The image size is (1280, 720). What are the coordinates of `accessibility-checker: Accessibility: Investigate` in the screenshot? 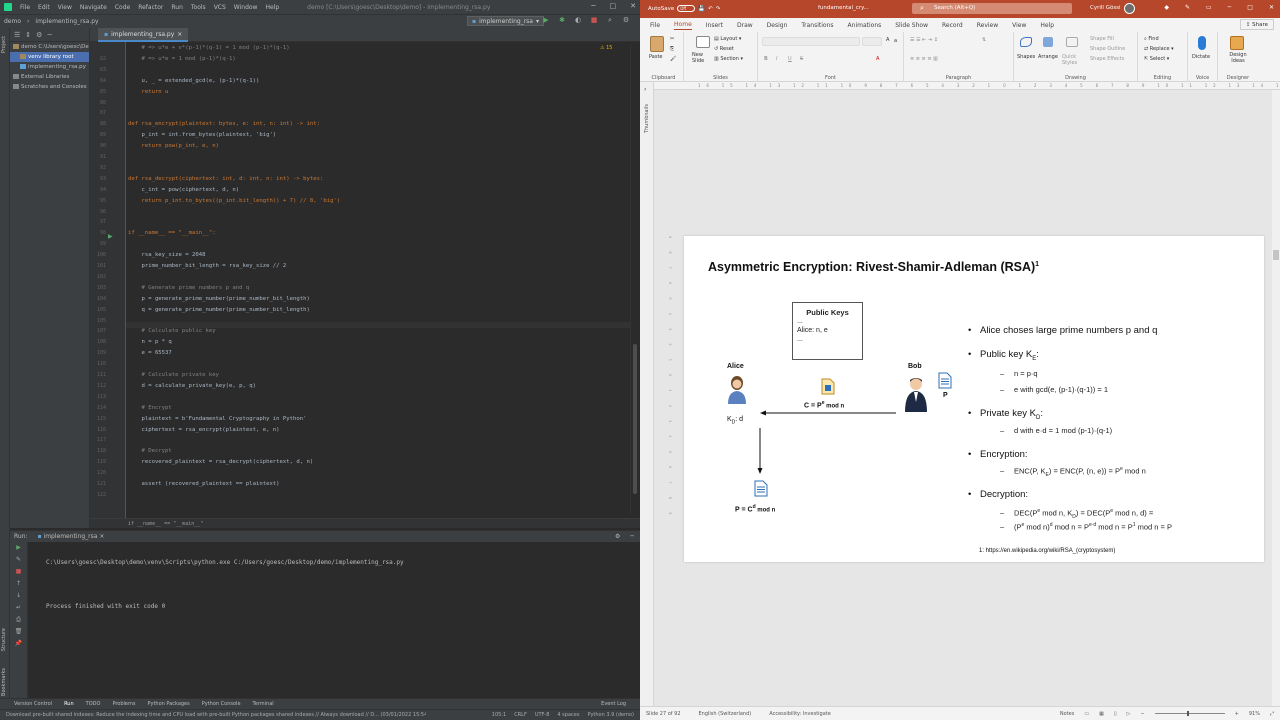 It's located at (800, 714).